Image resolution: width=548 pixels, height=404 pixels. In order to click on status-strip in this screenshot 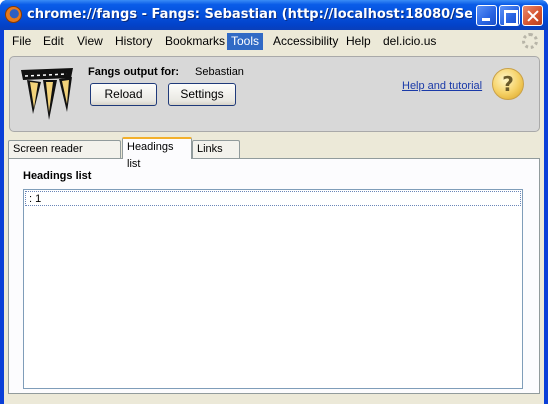, I will do `click(274, 400)`.